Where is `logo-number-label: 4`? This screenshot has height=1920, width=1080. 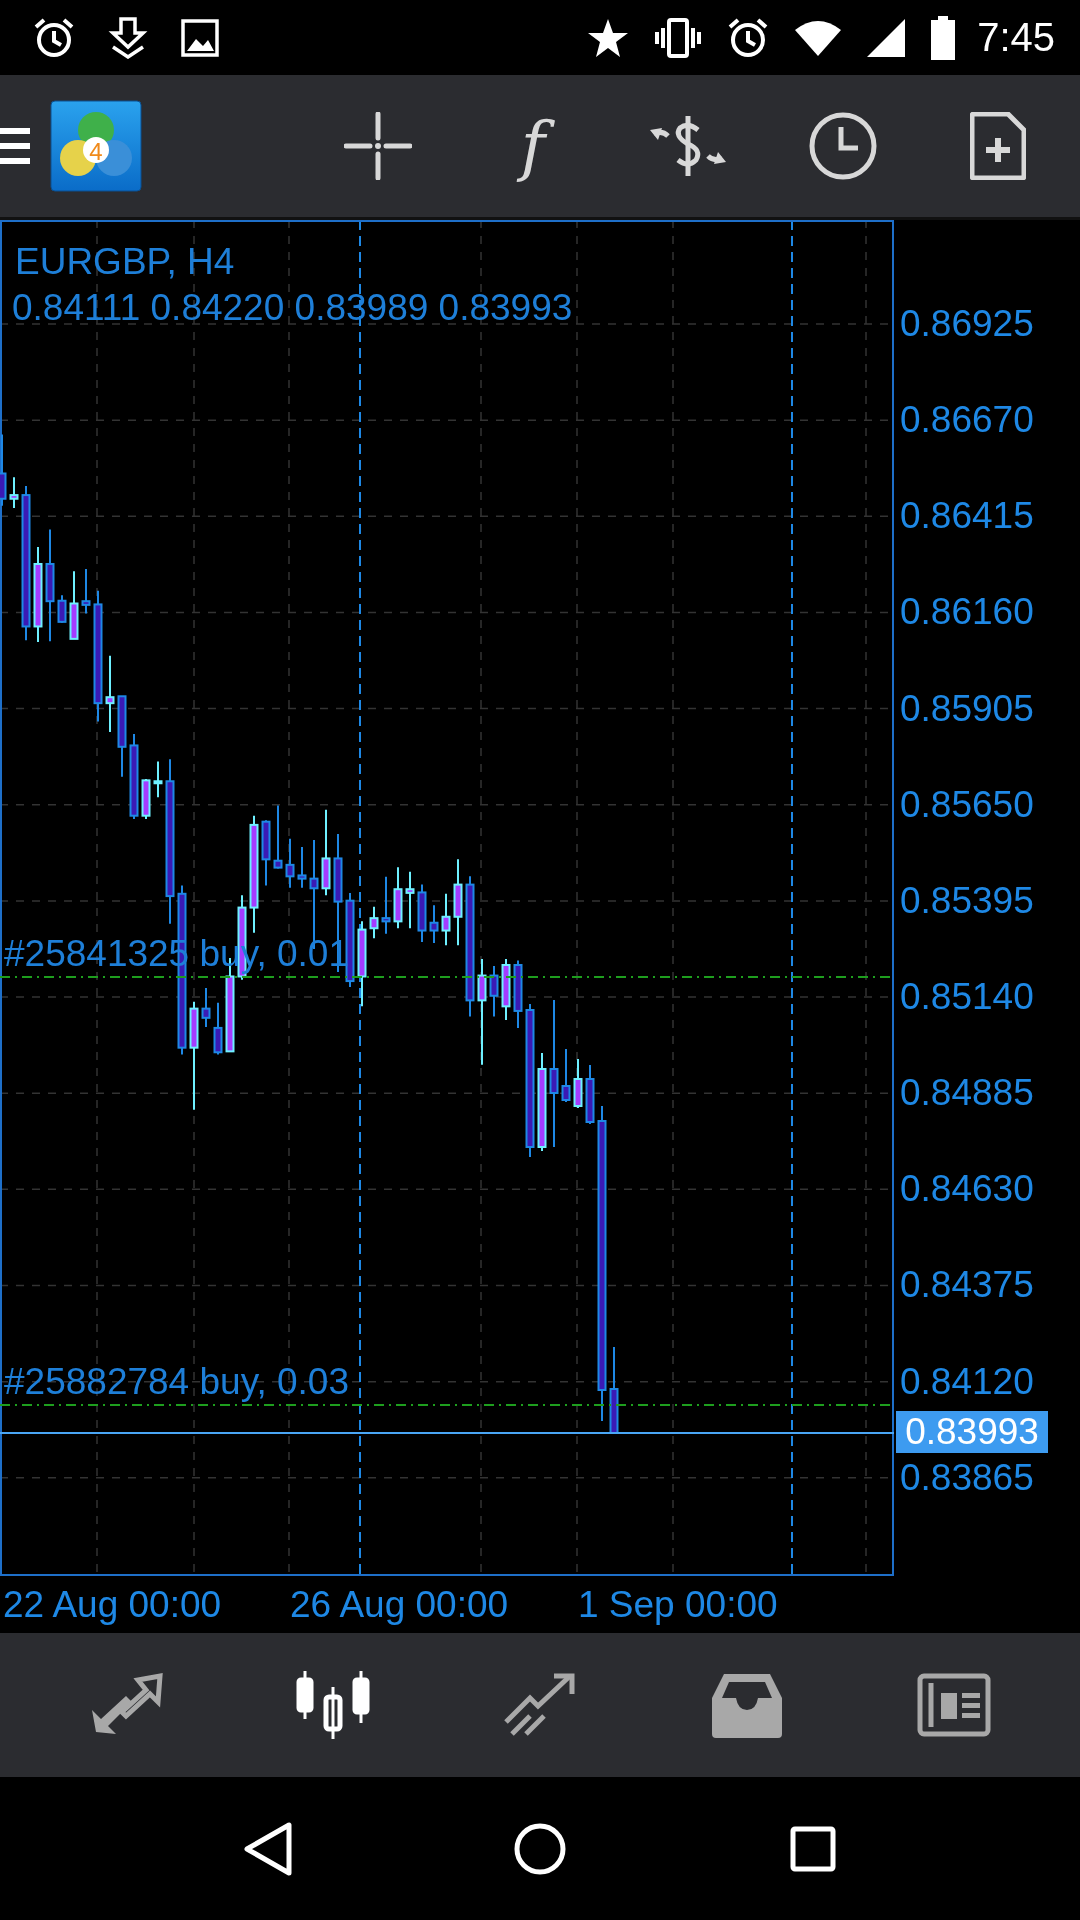
logo-number-label: 4 is located at coordinates (96, 151).